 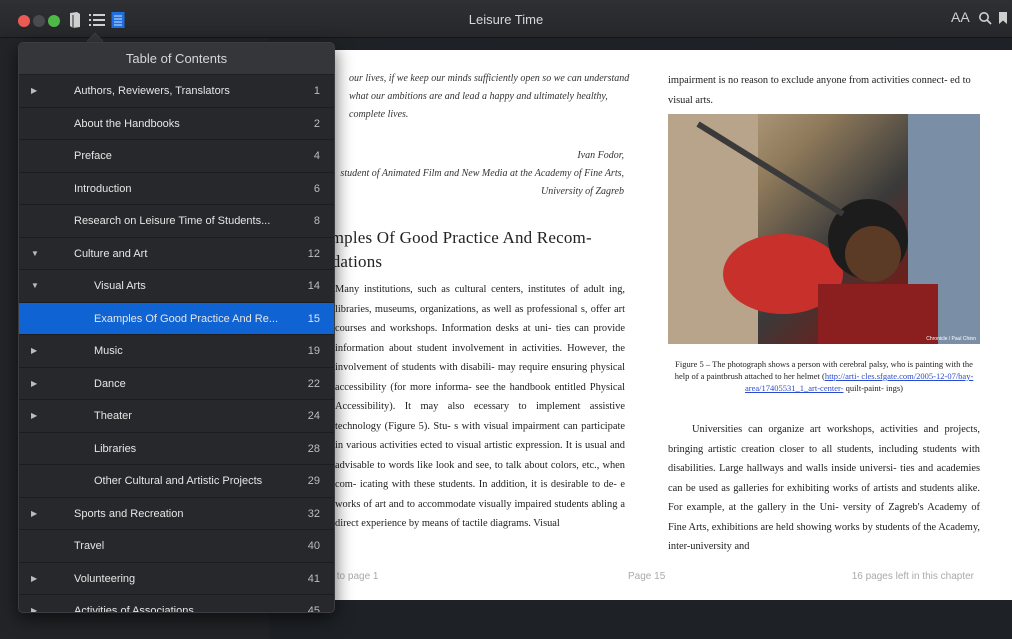 I want to click on toc-item: Preface 4, so click(x=176, y=156).